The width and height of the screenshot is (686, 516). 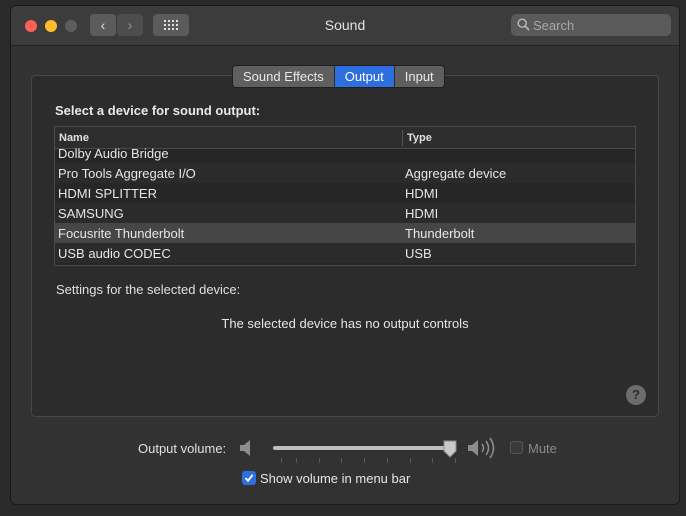 I want to click on table-row: HDMI SPLITTER HDMI, so click(x=345, y=193).